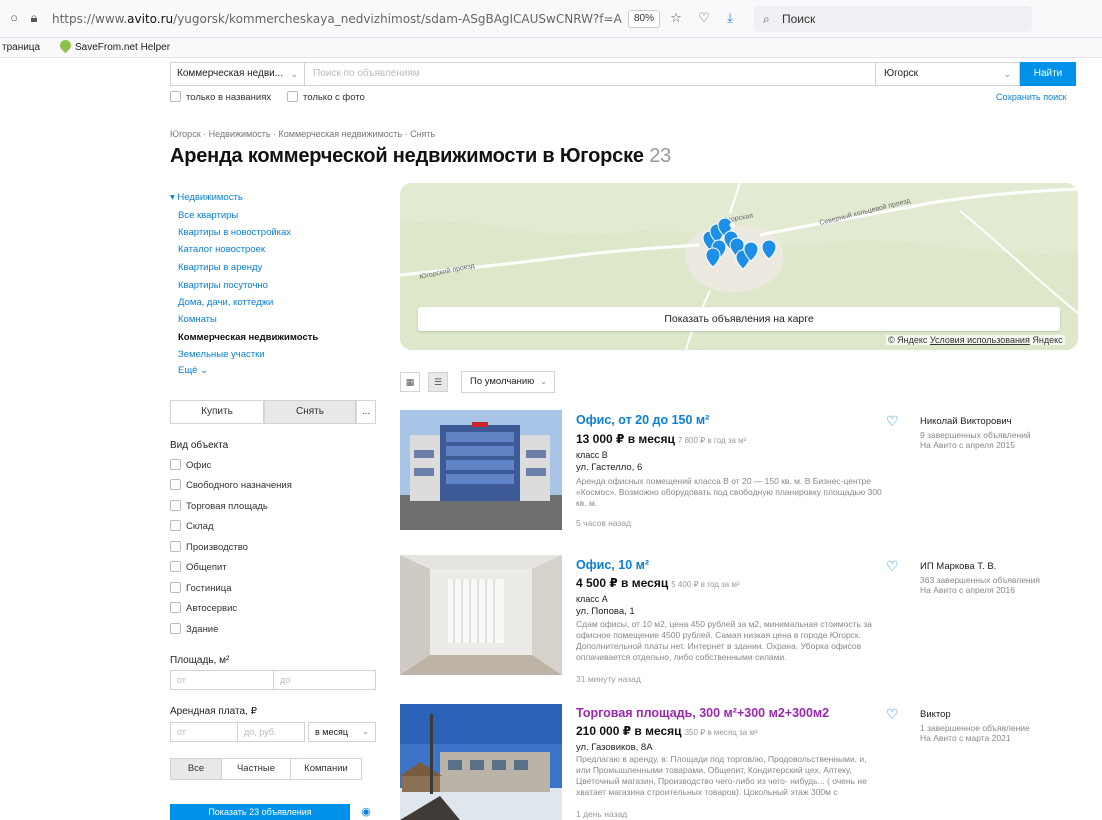 The image size is (1102, 820). Describe the element at coordinates (221, 249) in the screenshot. I see `sidebar-item-catalog: Каталог новостроек` at that location.